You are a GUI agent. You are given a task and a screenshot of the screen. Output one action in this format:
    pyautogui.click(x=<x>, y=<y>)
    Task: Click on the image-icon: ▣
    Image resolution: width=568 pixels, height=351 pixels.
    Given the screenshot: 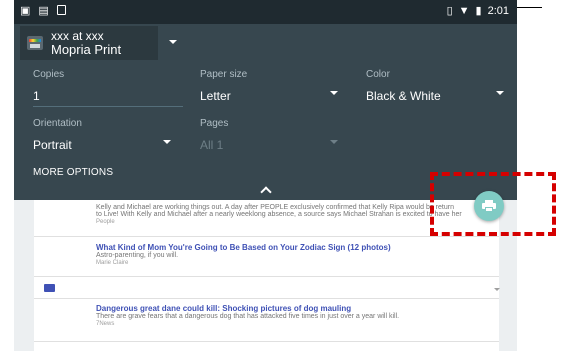 What is the action you would take?
    pyautogui.click(x=25, y=11)
    